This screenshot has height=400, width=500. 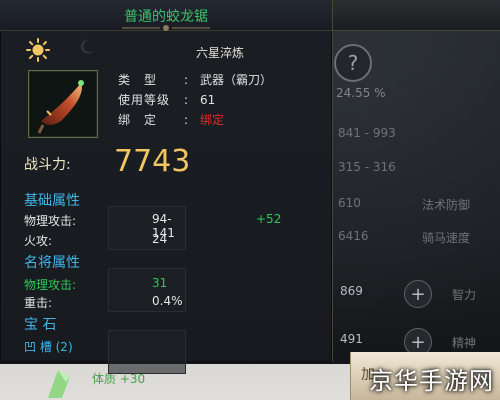 I want to click on stat-bonus: +52, so click(x=269, y=219).